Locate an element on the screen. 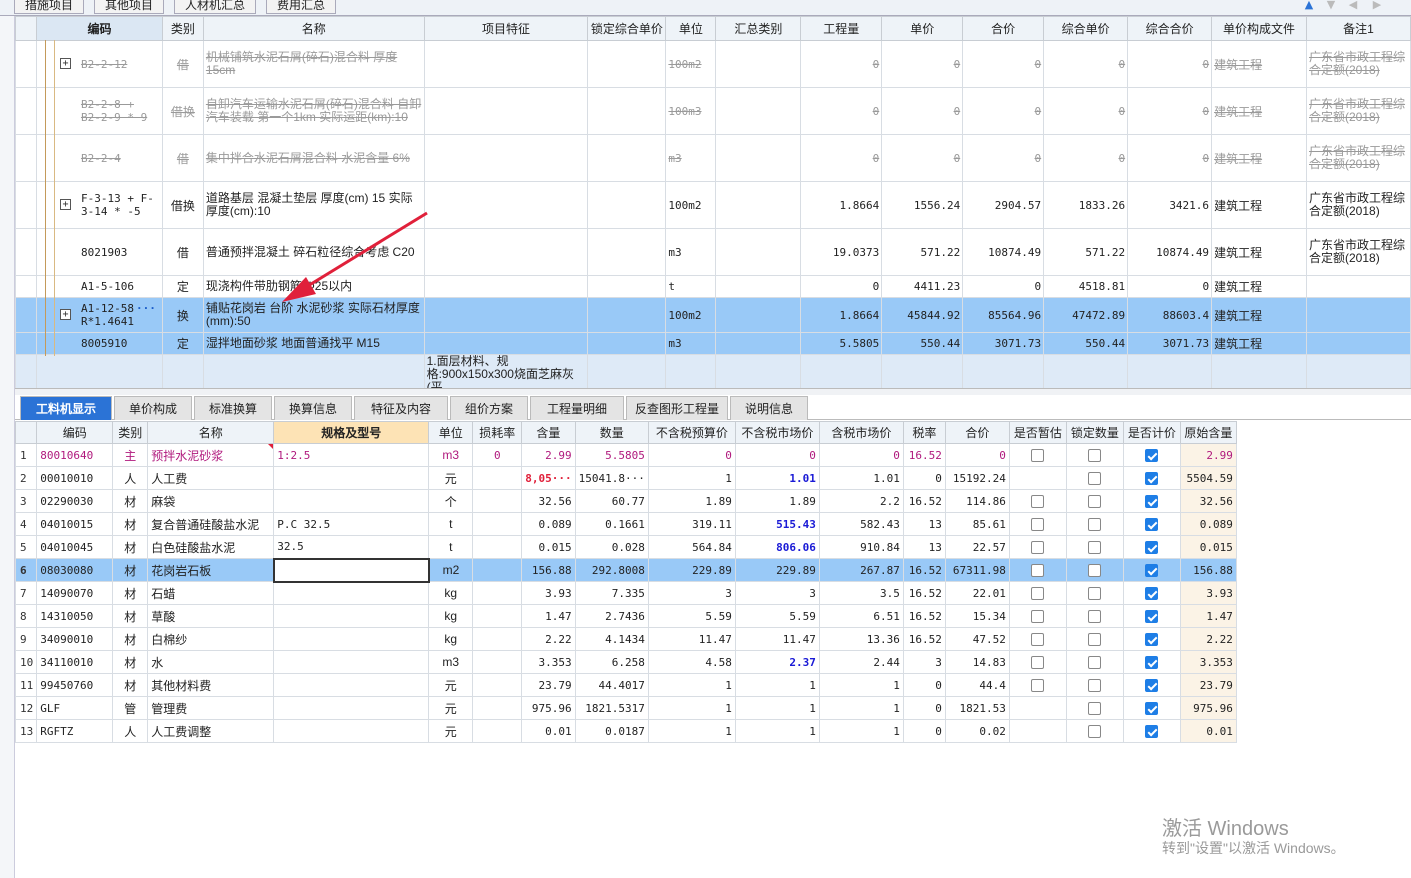 The height and width of the screenshot is (878, 1411). lmm-content: 3.353 is located at coordinates (548, 662).